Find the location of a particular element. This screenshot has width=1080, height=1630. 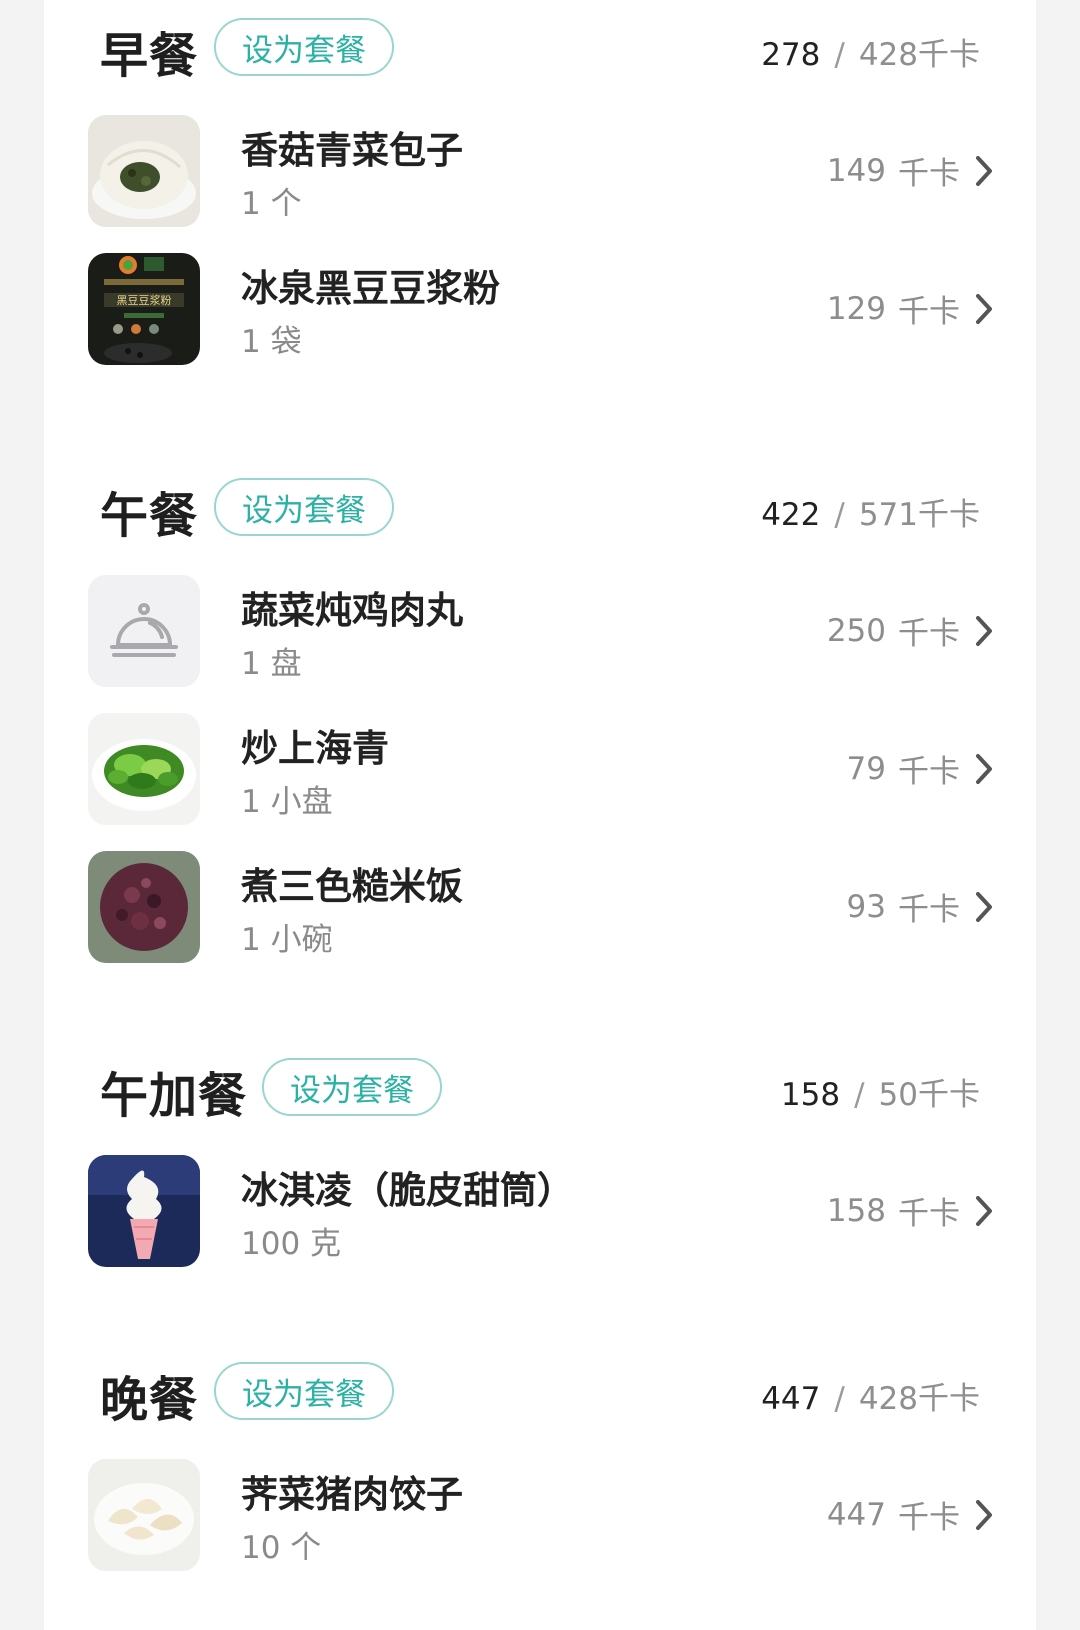

target-calories: 50千卡 is located at coordinates (929, 1095).